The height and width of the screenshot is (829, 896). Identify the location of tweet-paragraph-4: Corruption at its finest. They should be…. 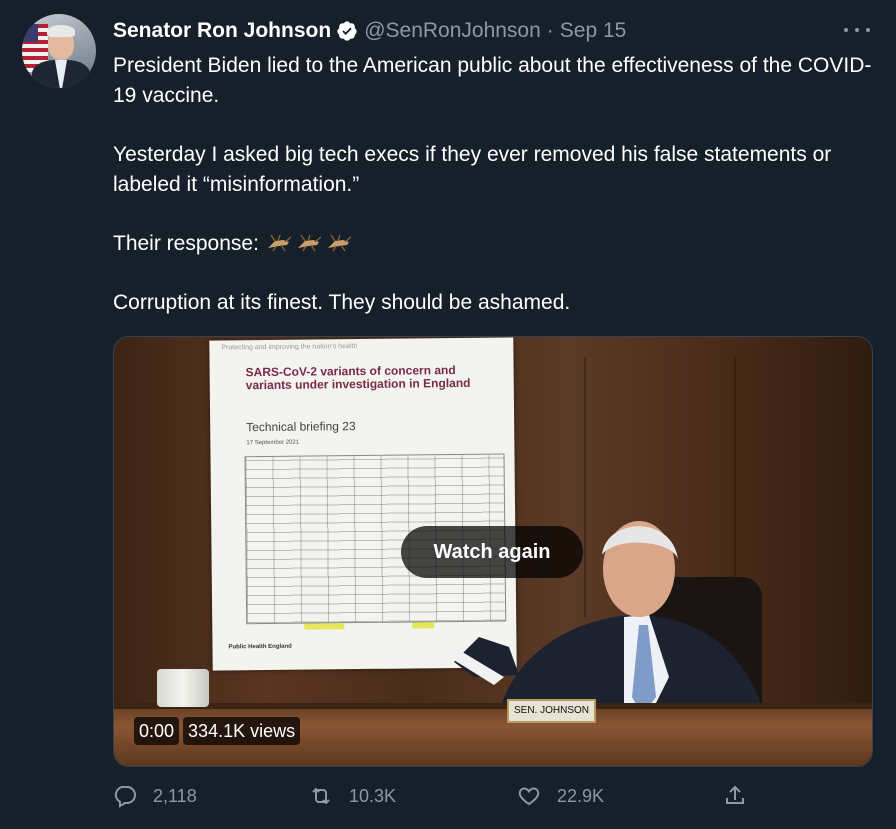
(342, 302).